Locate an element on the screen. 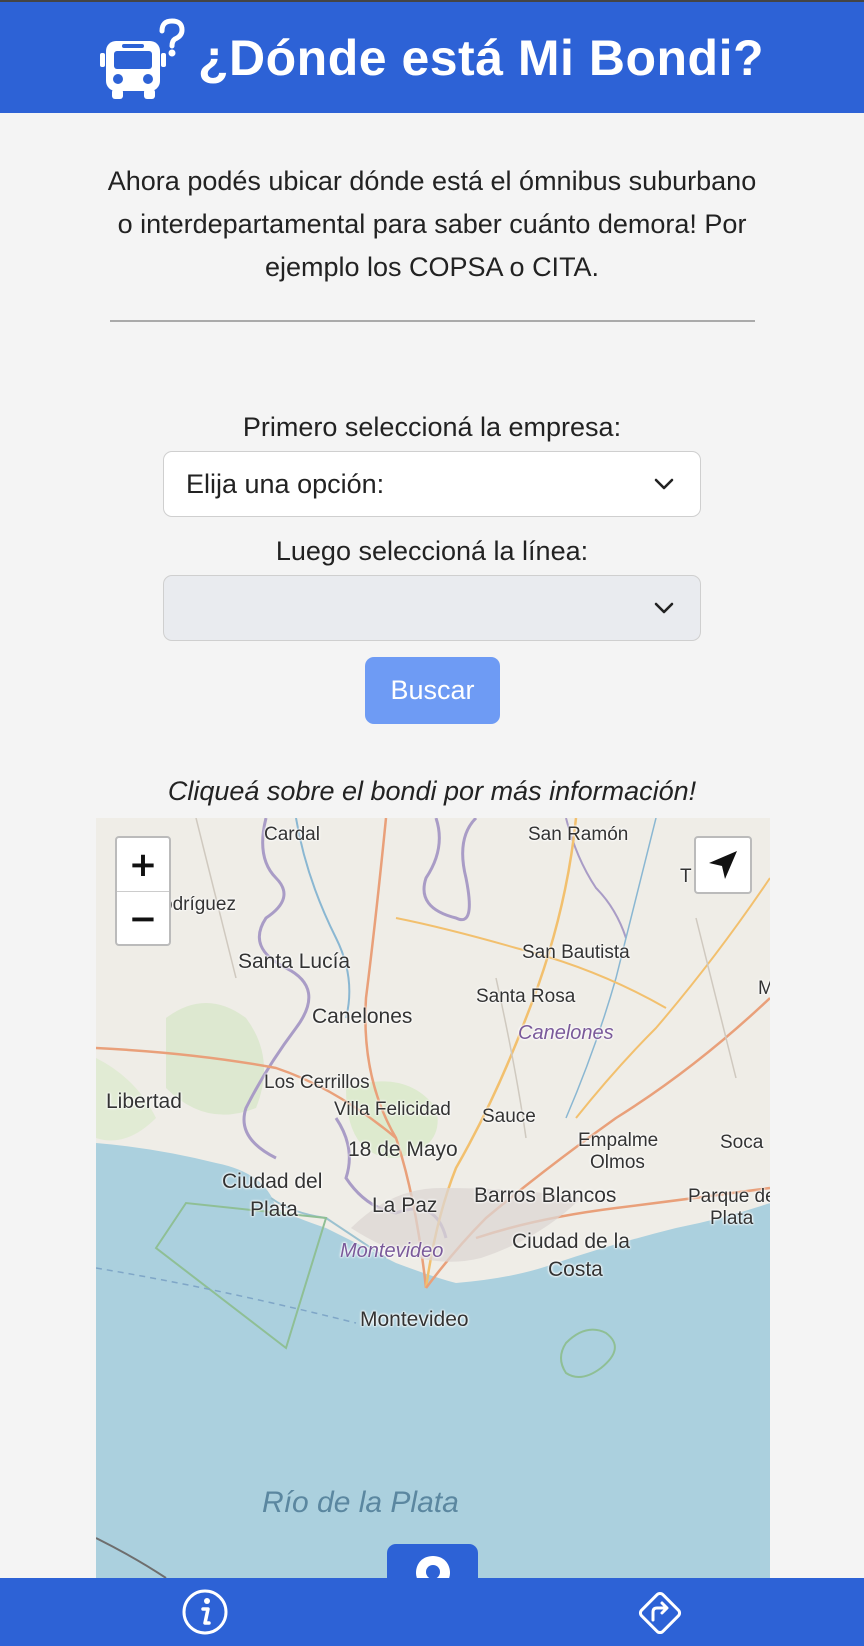  place-label: M is located at coordinates (764, 988).